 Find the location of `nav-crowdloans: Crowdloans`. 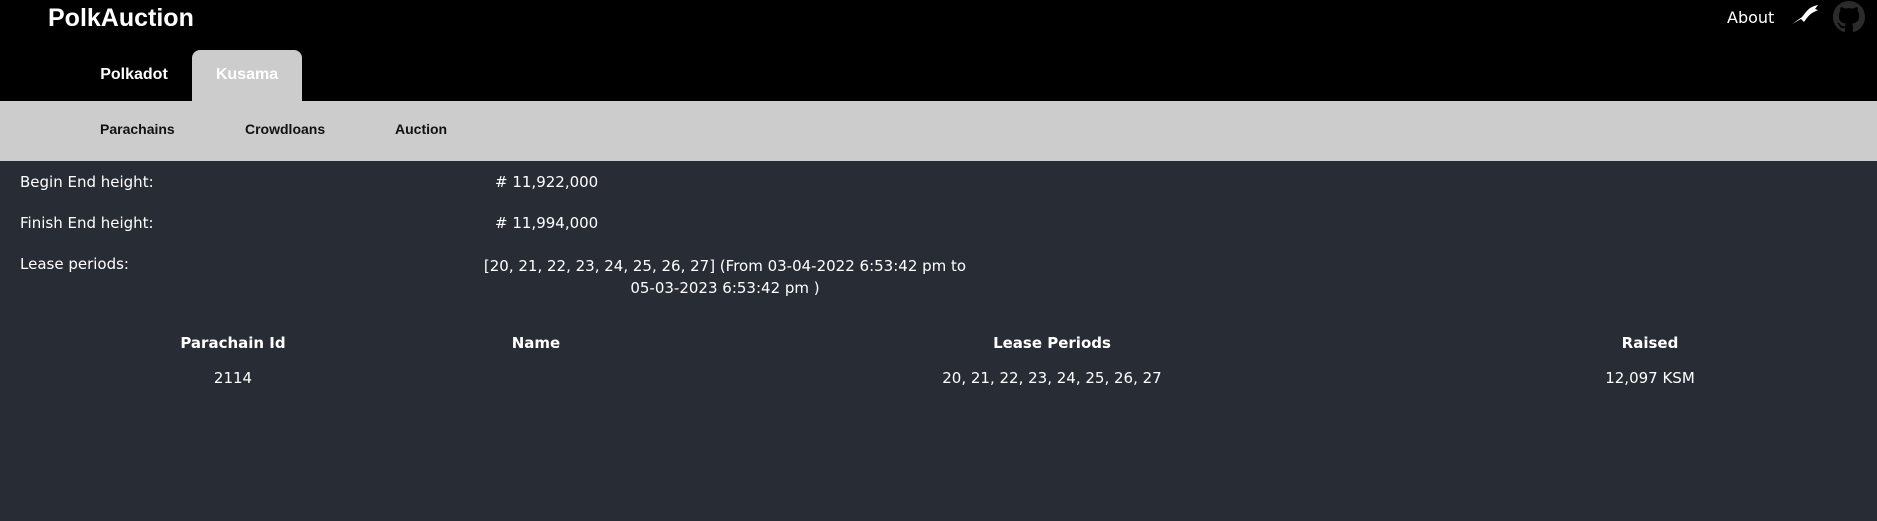

nav-crowdloans: Crowdloans is located at coordinates (285, 131).